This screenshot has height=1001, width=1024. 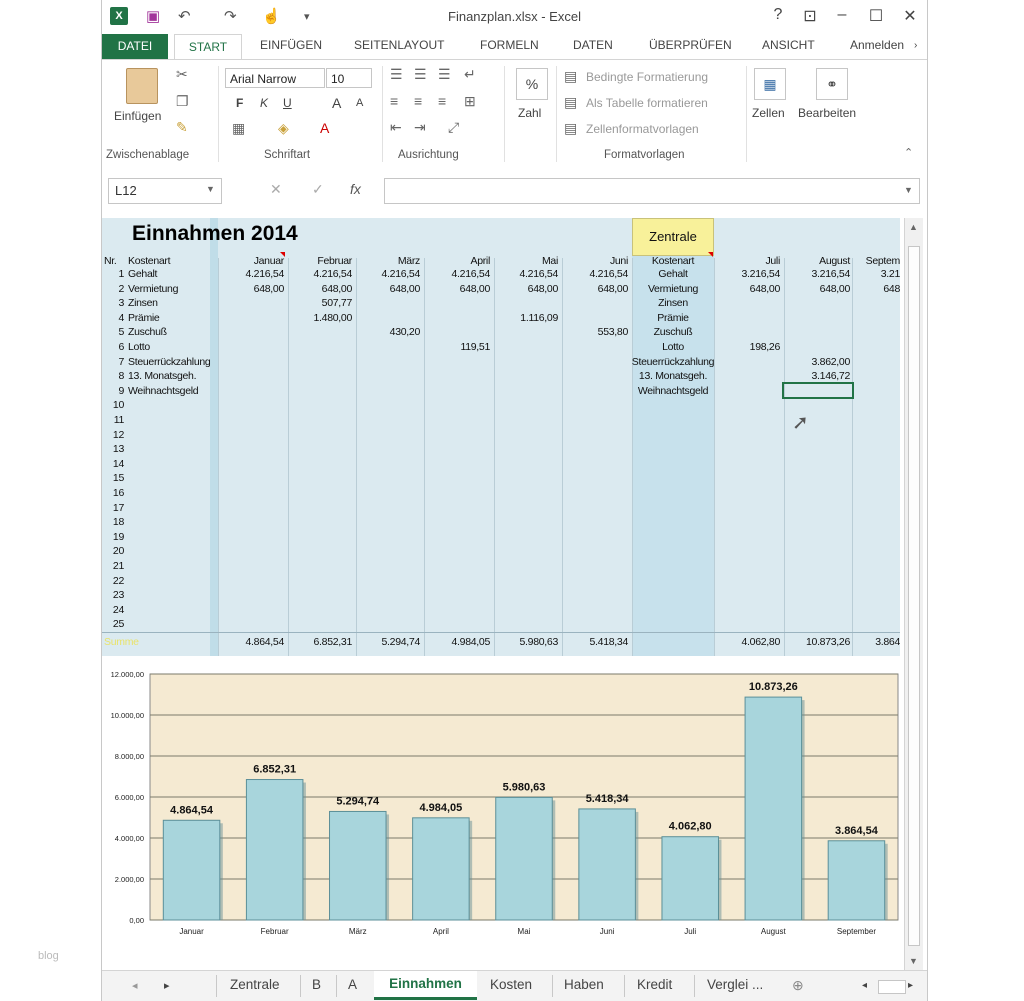 What do you see at coordinates (877, 45) in the screenshot?
I see `sign-in-link: Anmelden` at bounding box center [877, 45].